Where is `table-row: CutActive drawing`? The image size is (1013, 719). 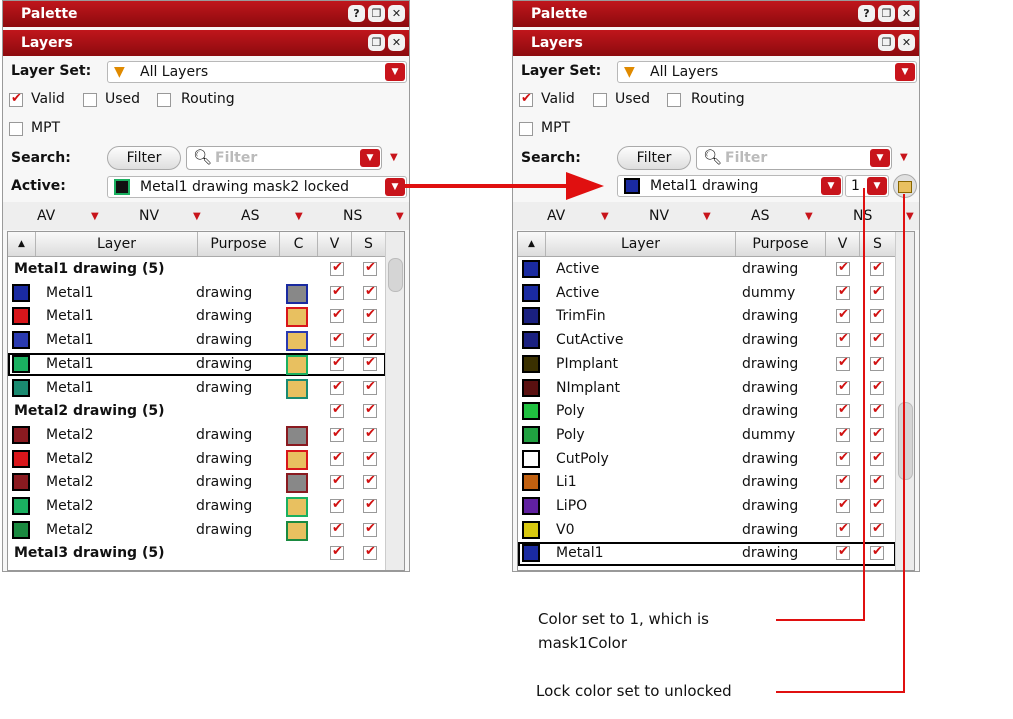 table-row: CutActive drawing is located at coordinates (707, 341).